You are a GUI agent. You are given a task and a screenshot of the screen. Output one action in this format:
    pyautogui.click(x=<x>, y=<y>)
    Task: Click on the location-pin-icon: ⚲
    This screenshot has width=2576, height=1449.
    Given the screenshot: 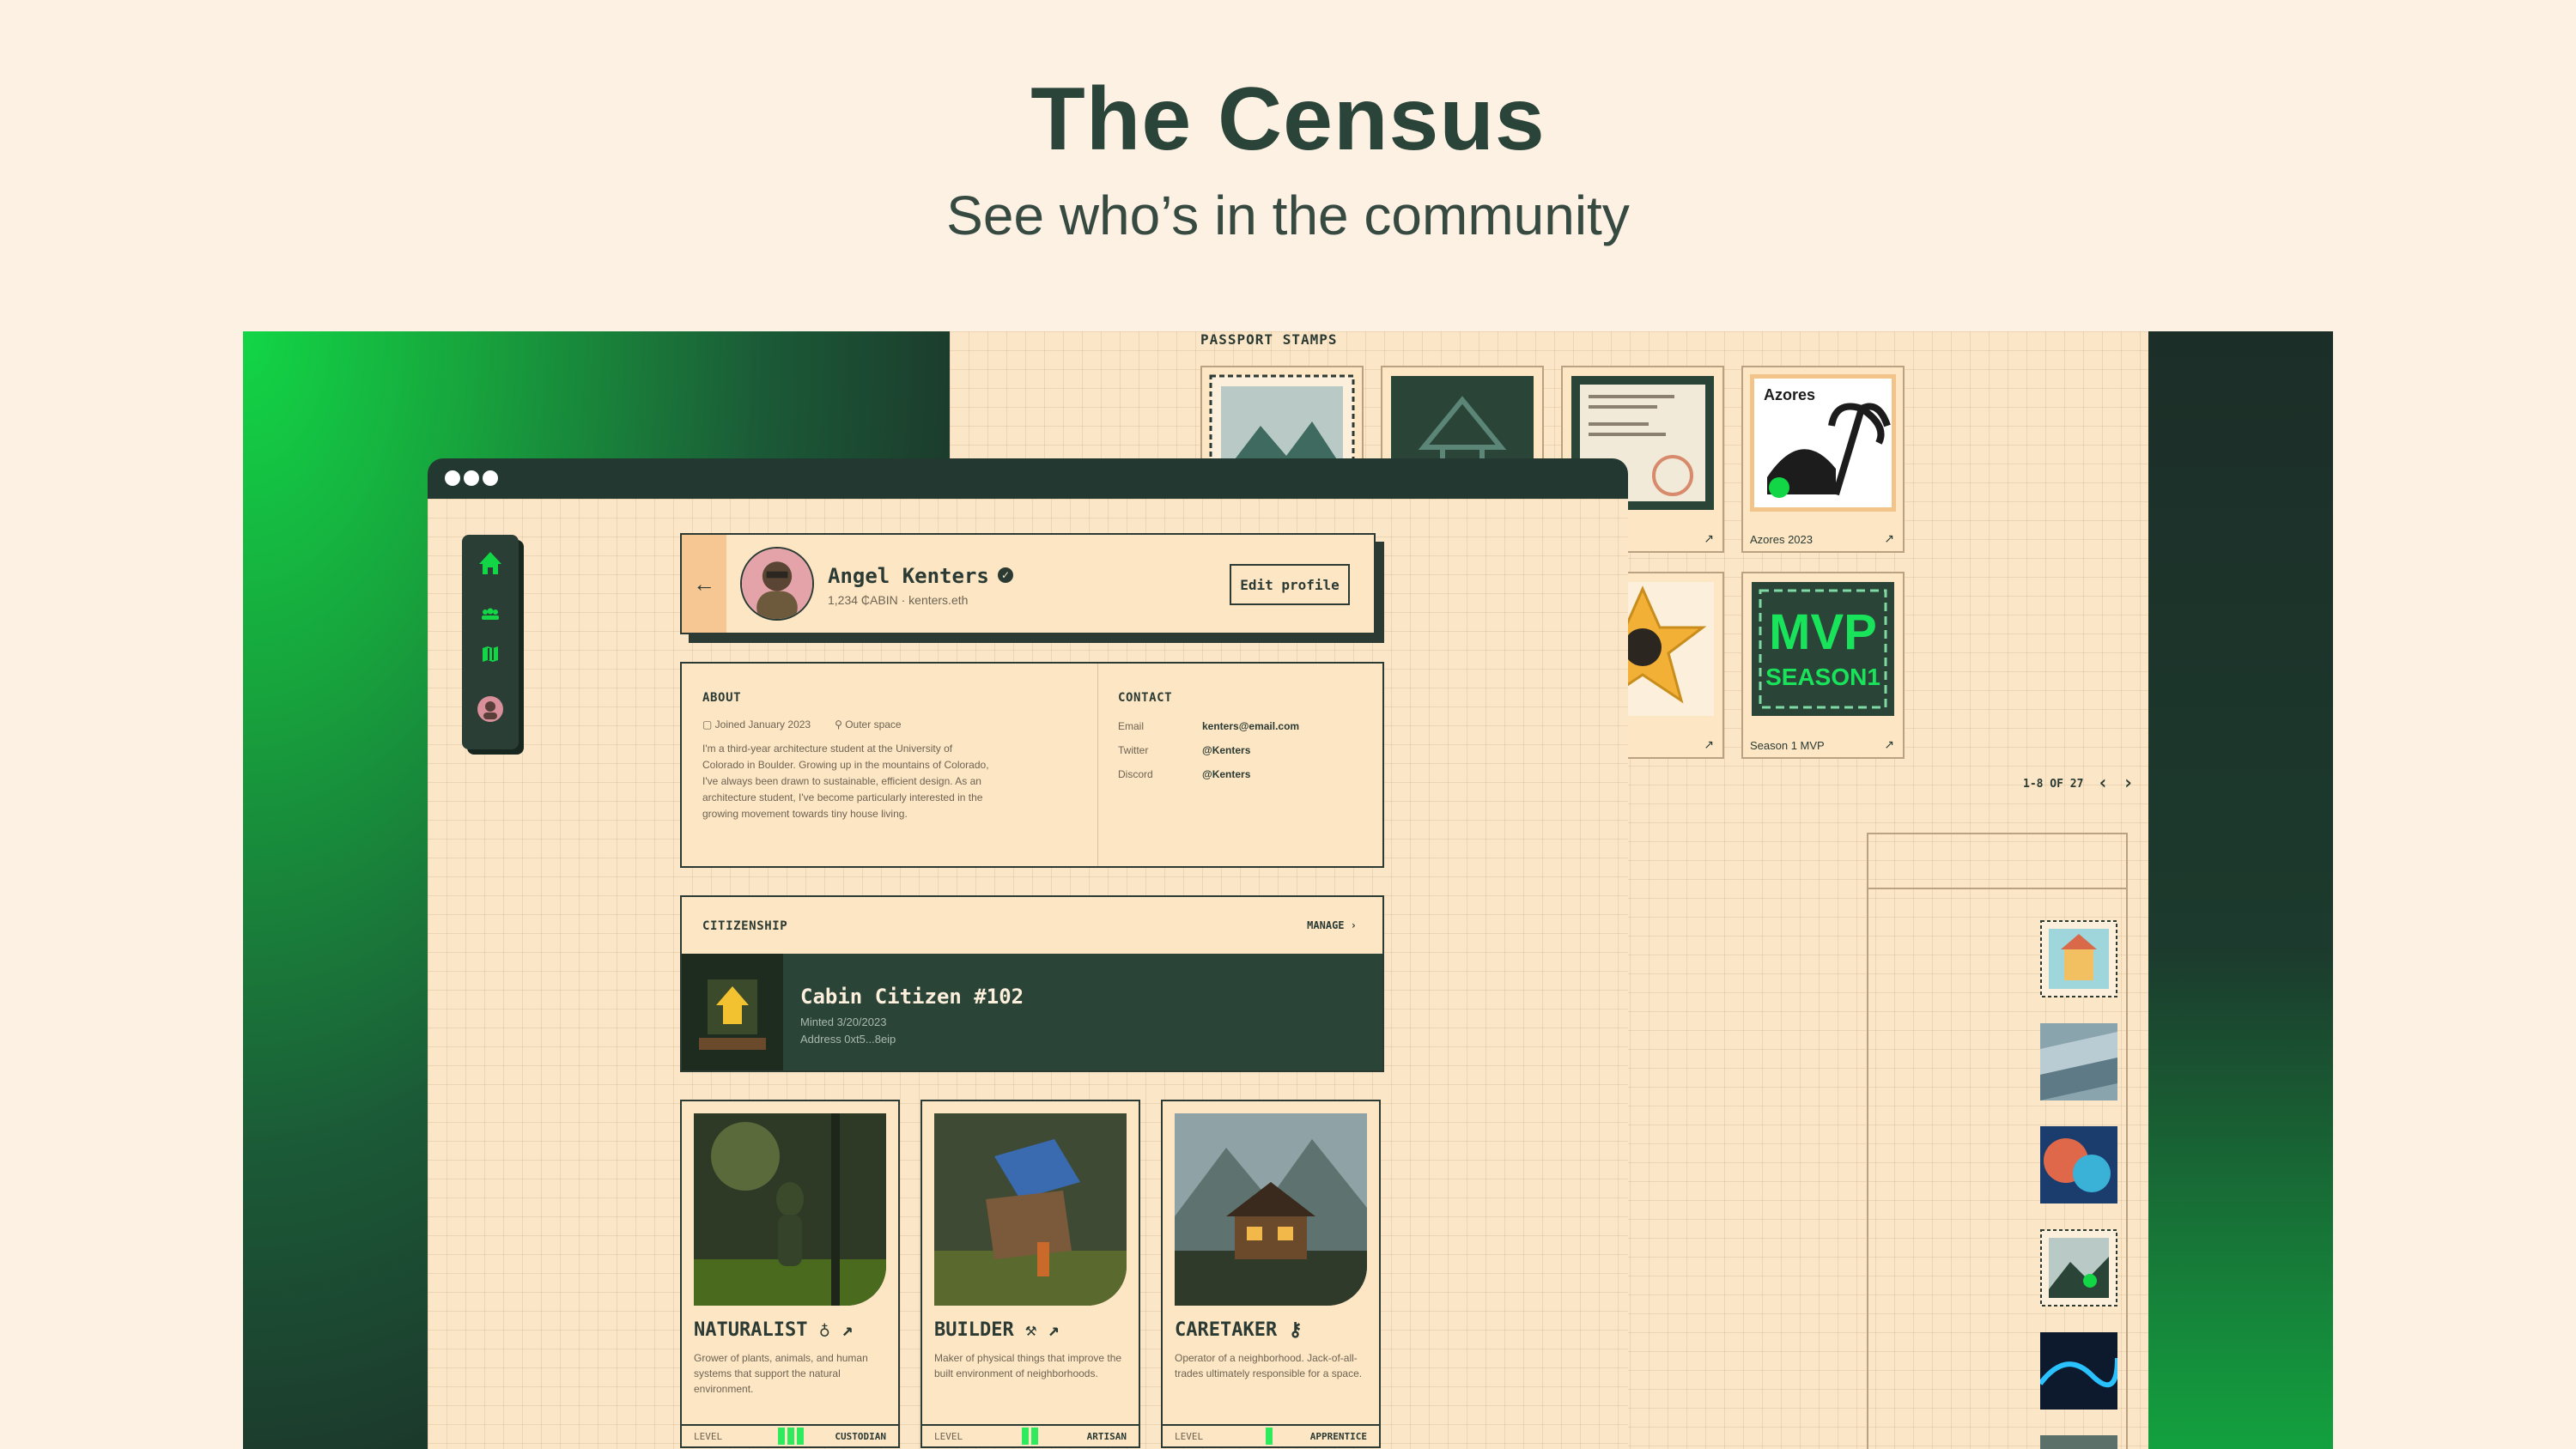 What is the action you would take?
    pyautogui.click(x=841, y=724)
    